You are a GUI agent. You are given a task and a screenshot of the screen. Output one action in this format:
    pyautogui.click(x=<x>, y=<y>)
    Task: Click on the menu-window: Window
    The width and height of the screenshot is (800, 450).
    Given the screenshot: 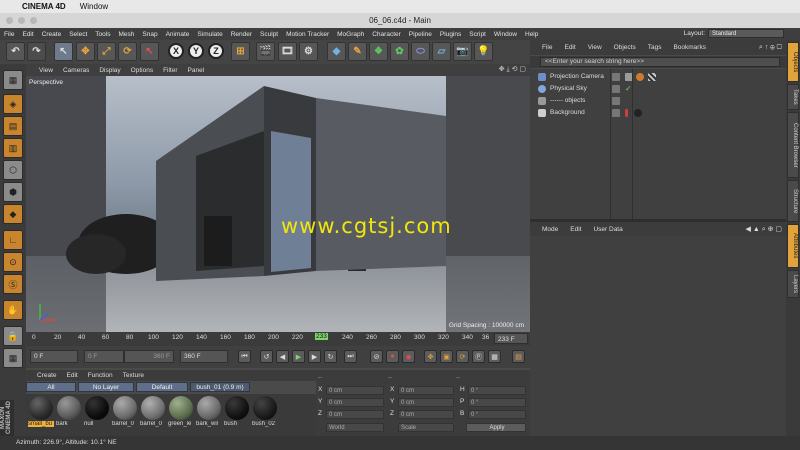 What is the action you would take?
    pyautogui.click(x=505, y=34)
    